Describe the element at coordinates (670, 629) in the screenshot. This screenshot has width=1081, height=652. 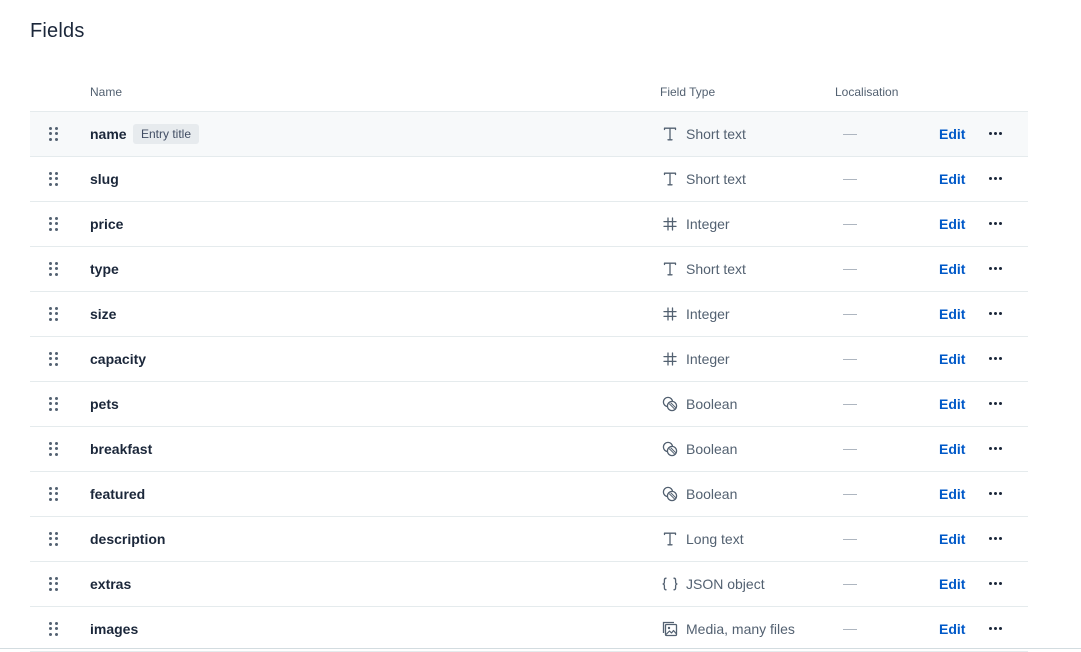
I see `media-icon` at that location.